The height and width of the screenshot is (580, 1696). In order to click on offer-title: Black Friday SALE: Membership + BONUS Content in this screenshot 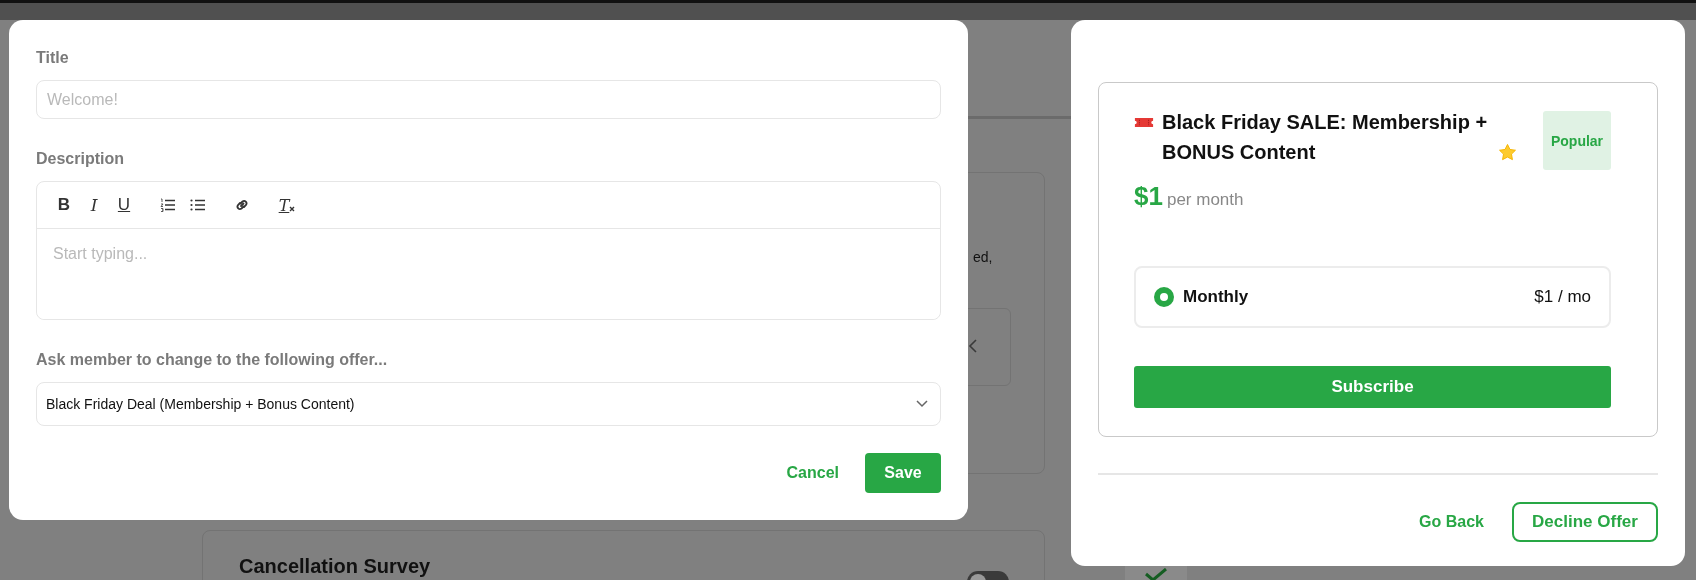, I will do `click(1325, 137)`.